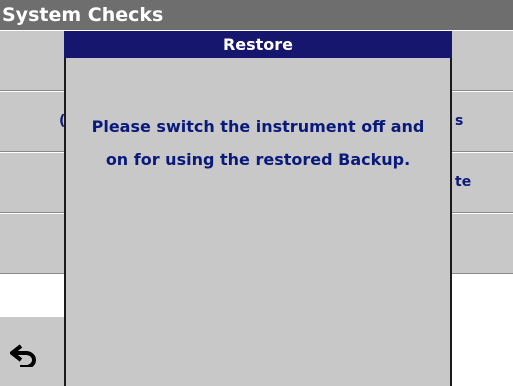 This screenshot has height=386, width=513. I want to click on list-item-label-right: te, so click(463, 182).